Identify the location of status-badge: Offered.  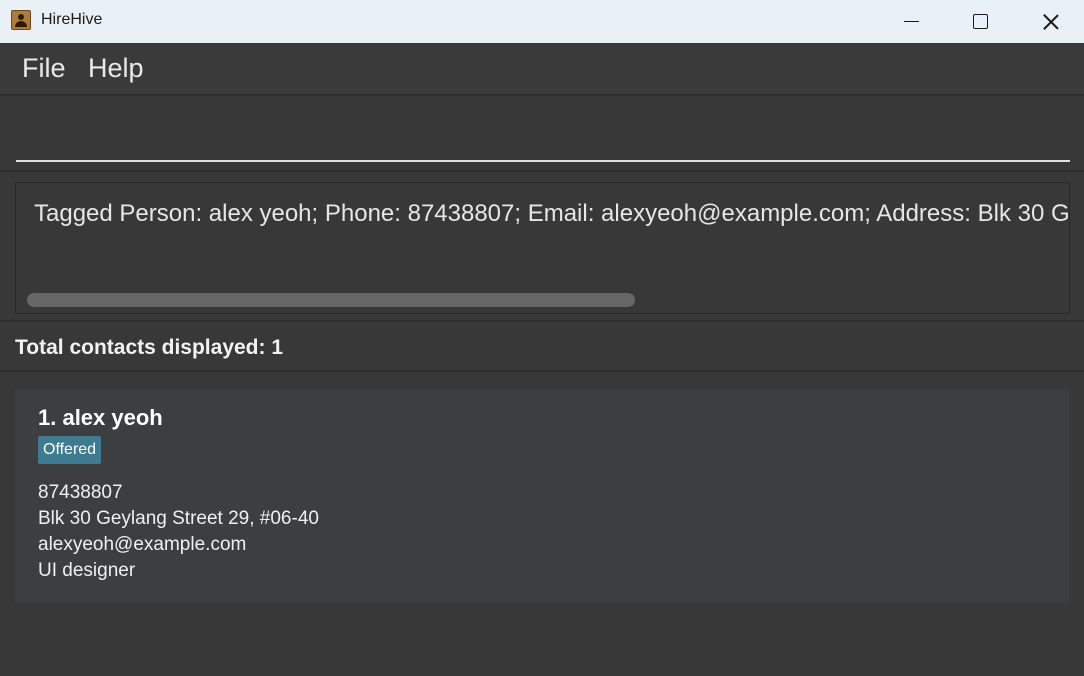
(70, 450).